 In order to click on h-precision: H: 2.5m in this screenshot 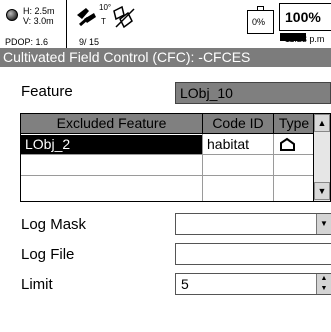, I will do `click(39, 11)`.